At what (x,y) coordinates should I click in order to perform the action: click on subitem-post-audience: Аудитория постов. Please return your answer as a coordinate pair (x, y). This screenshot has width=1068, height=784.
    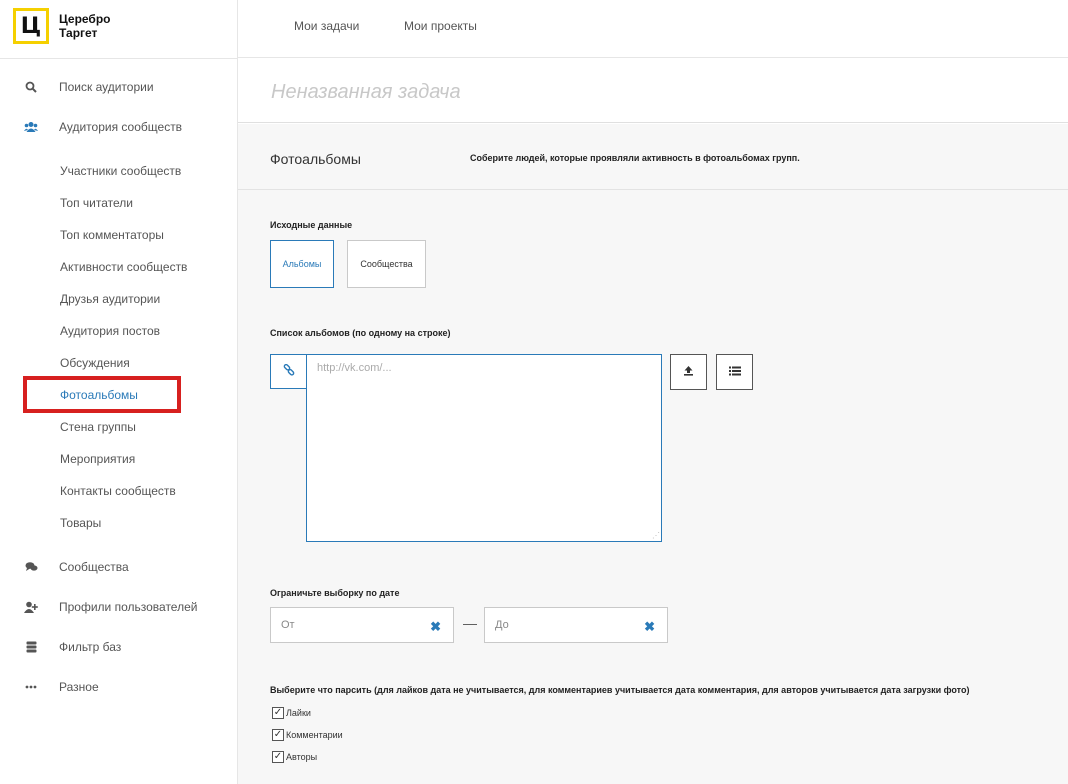
    Looking at the image, I should click on (110, 331).